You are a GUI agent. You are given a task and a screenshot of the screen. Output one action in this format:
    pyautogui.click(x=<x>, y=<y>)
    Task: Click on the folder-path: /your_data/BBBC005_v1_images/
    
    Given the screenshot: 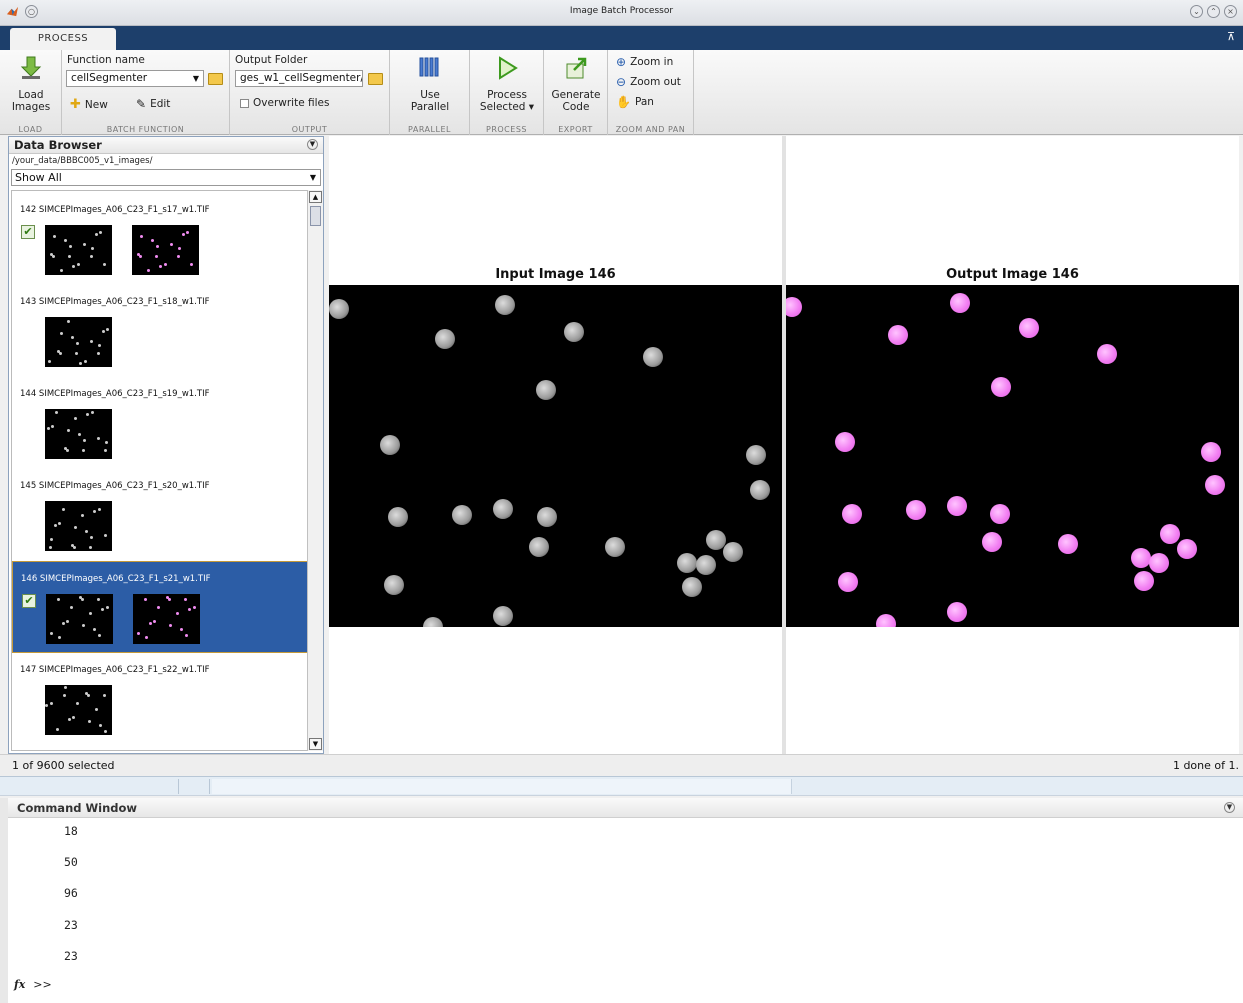 What is the action you would take?
    pyautogui.click(x=82, y=161)
    